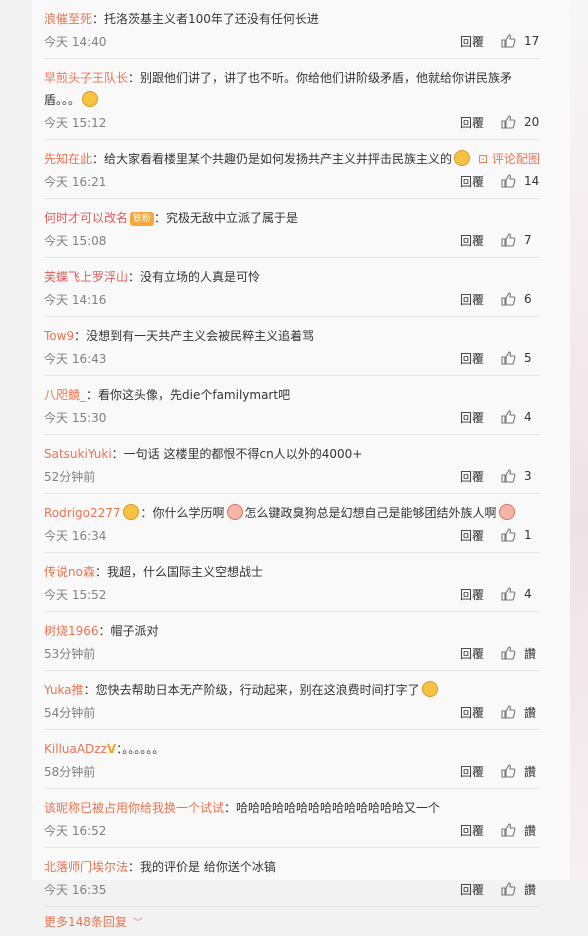 This screenshot has height=936, width=588. I want to click on timestamp: 今天 15:30, so click(75, 417).